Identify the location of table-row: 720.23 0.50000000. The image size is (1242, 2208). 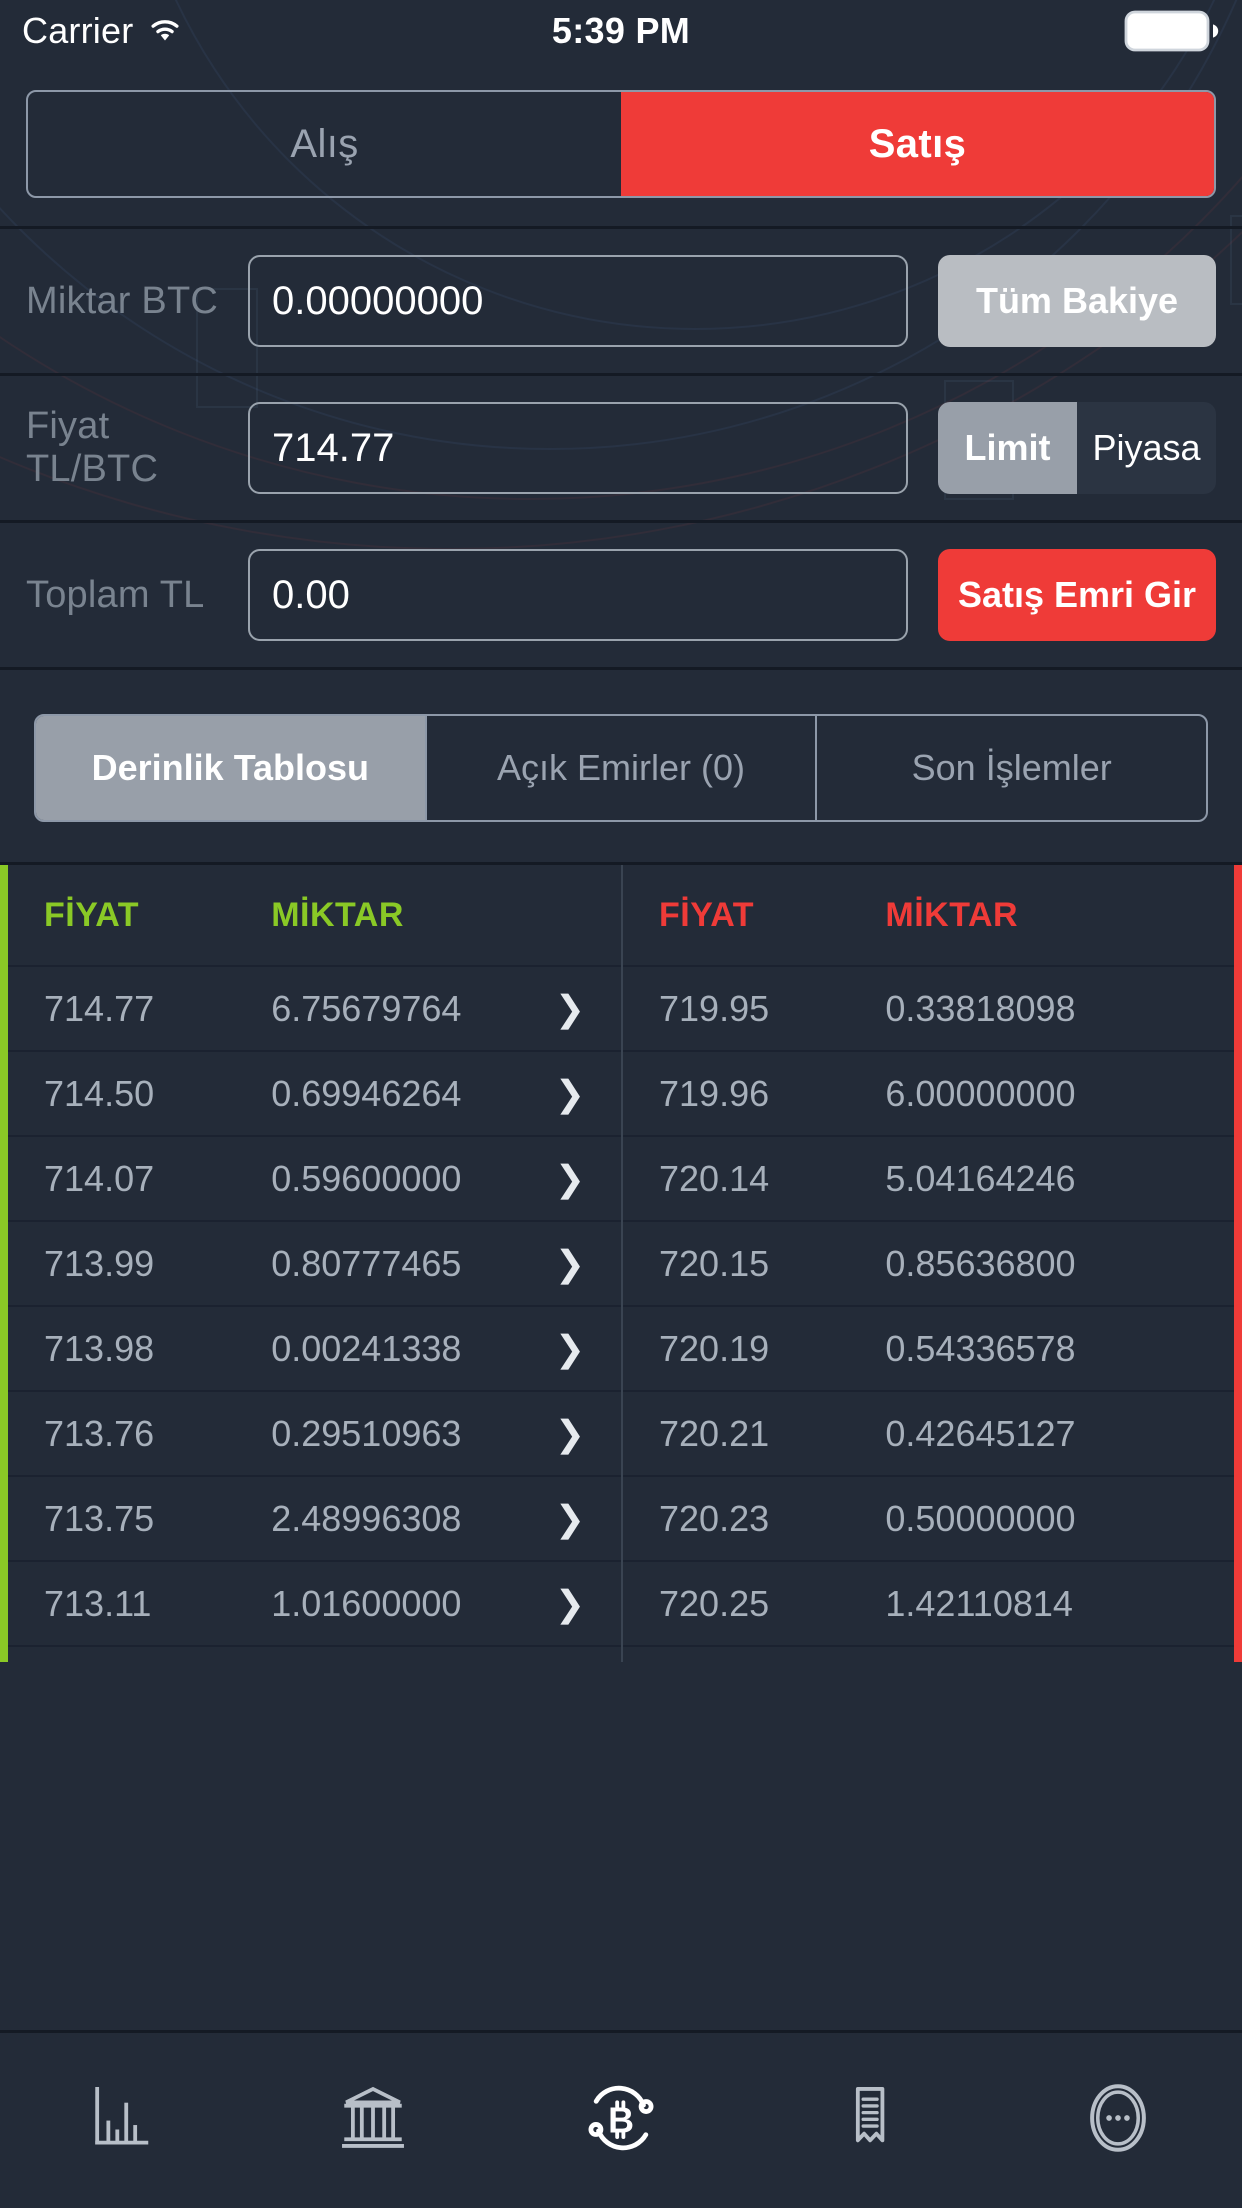
(928, 1517).